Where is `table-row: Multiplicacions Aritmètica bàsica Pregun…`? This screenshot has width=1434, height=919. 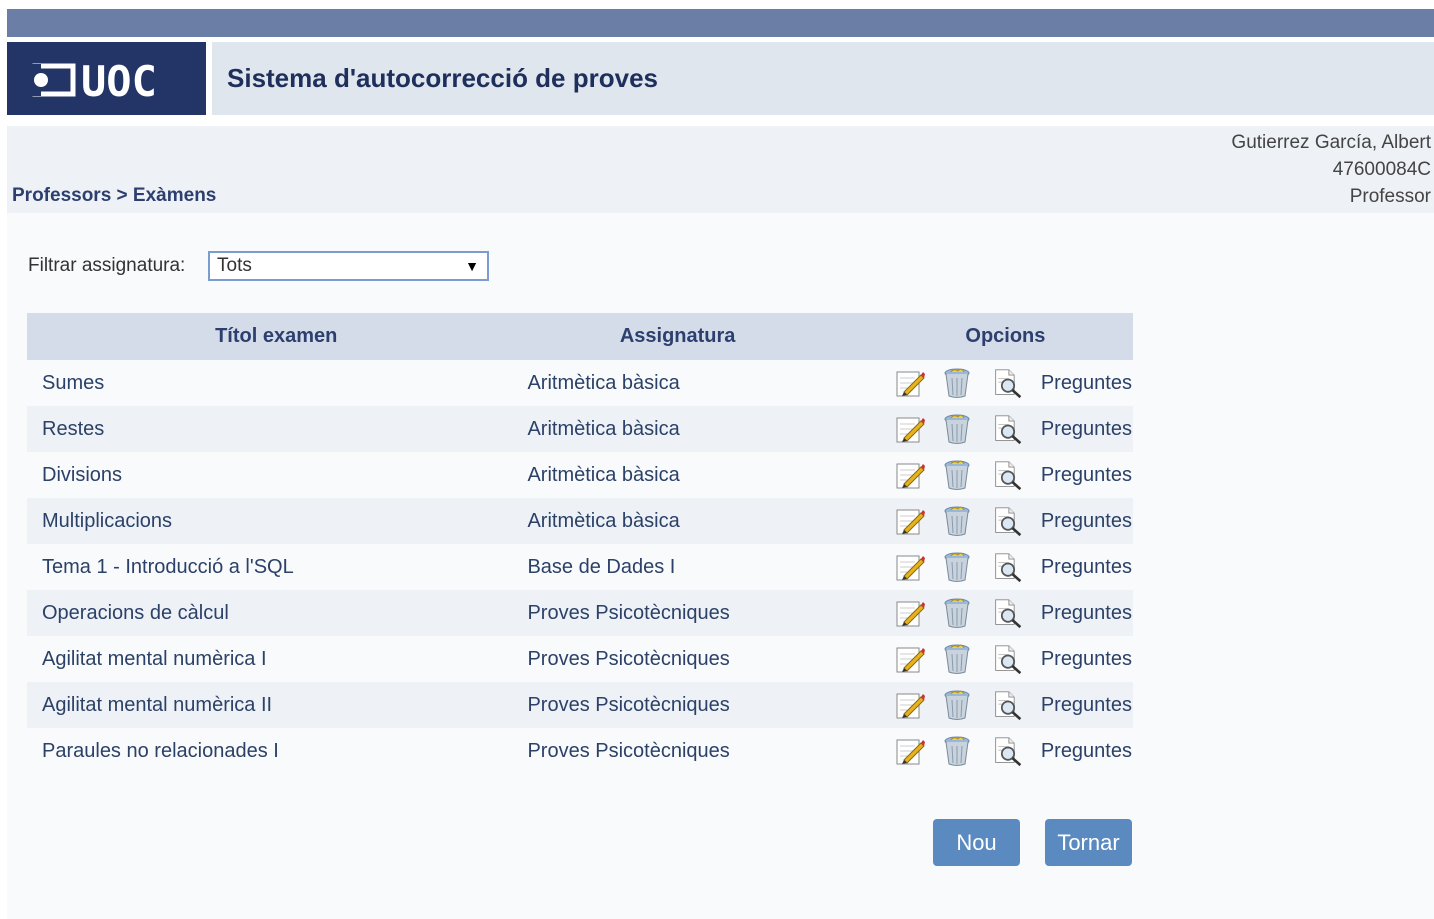 table-row: Multiplicacions Aritmètica bàsica Pregun… is located at coordinates (580, 521).